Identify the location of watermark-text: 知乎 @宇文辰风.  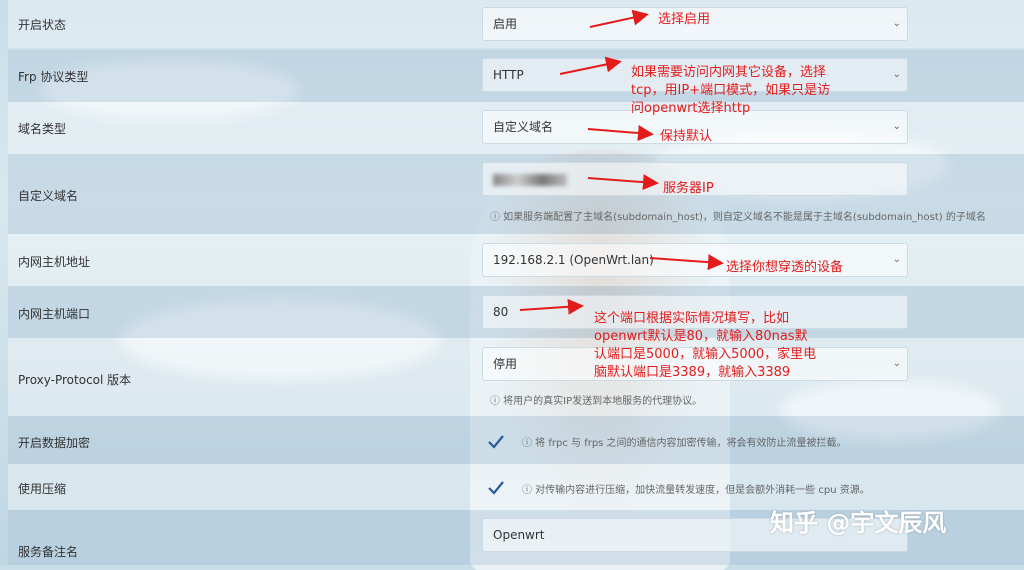
(858, 523).